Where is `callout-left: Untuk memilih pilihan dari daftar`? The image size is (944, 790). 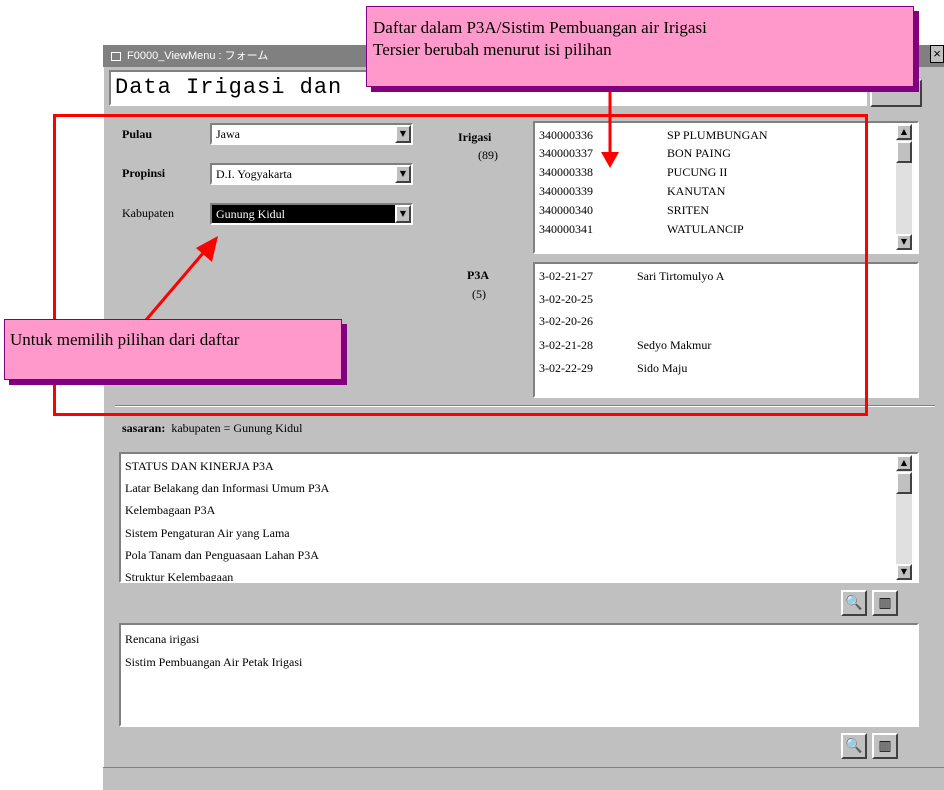 callout-left: Untuk memilih pilihan dari daftar is located at coordinates (173, 349).